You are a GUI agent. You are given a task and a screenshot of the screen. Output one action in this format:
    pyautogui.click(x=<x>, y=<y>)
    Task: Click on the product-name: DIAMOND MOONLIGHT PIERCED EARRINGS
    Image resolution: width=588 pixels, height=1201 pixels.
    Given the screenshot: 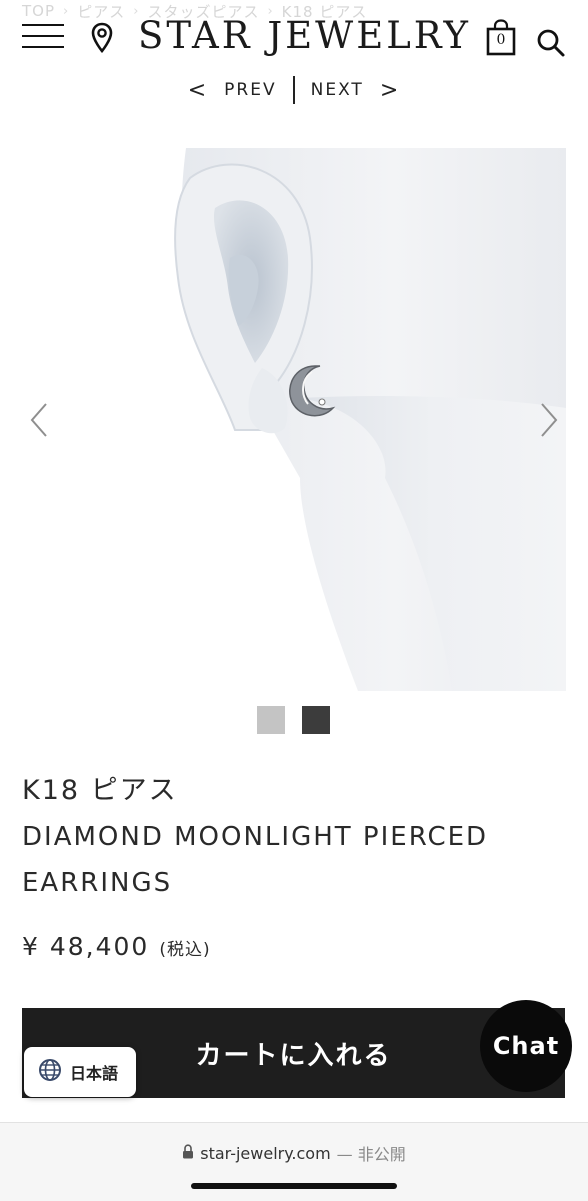 What is the action you would take?
    pyautogui.click(x=255, y=860)
    